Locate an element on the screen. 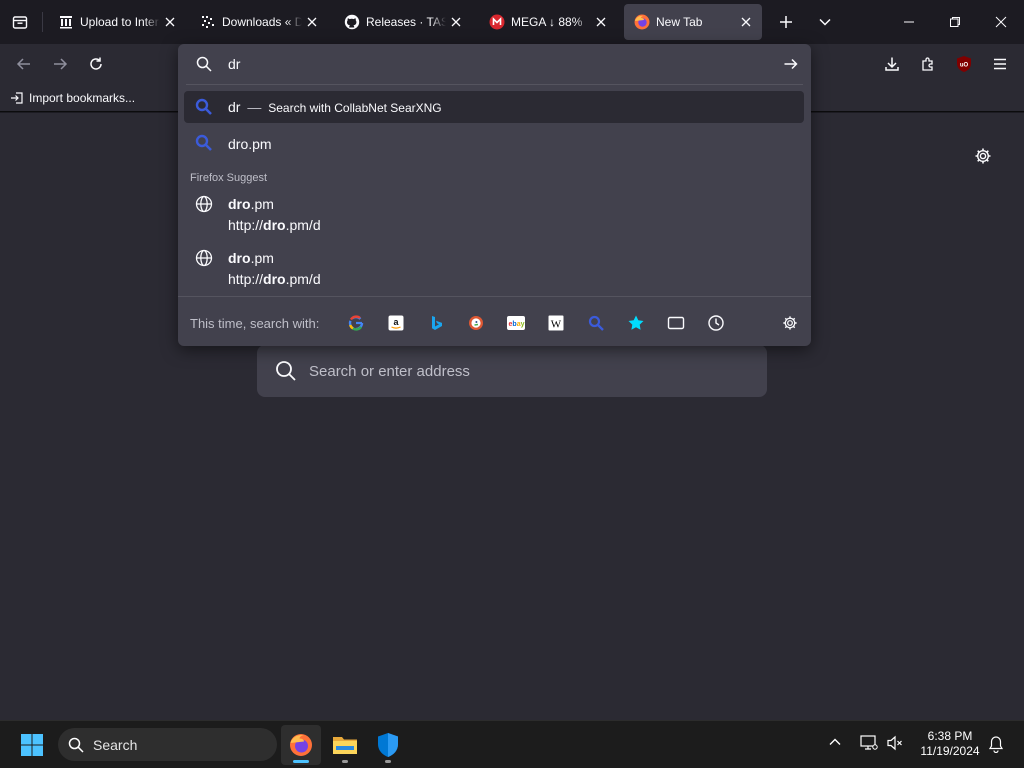 The width and height of the screenshot is (1024, 768). tab-title: New Tab is located at coordinates (679, 22).